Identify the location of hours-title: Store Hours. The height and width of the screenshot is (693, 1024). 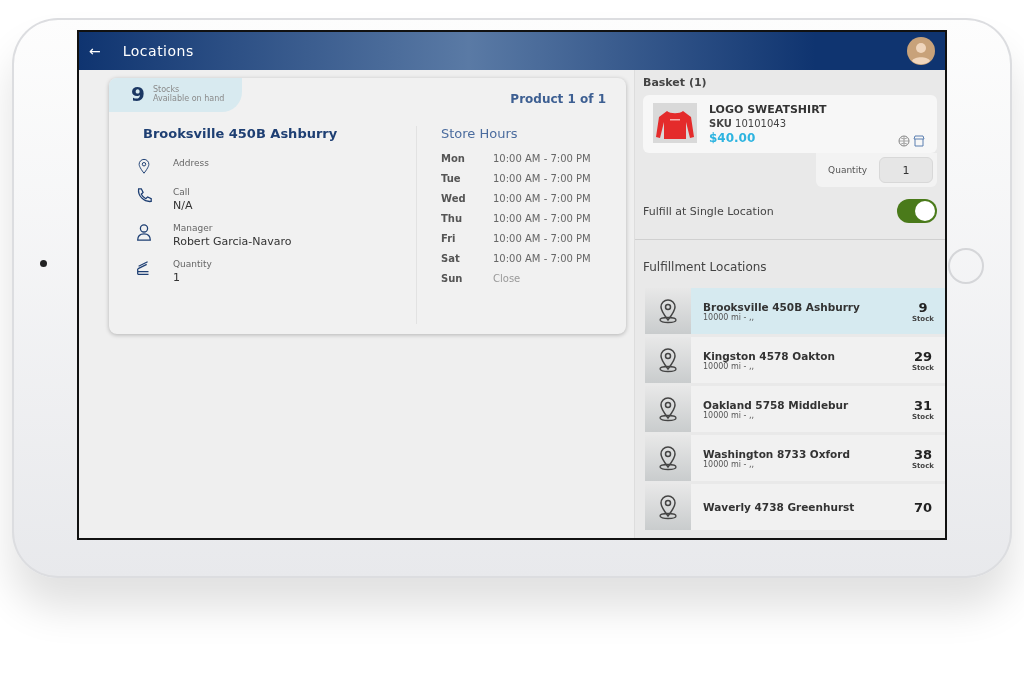
(480, 133).